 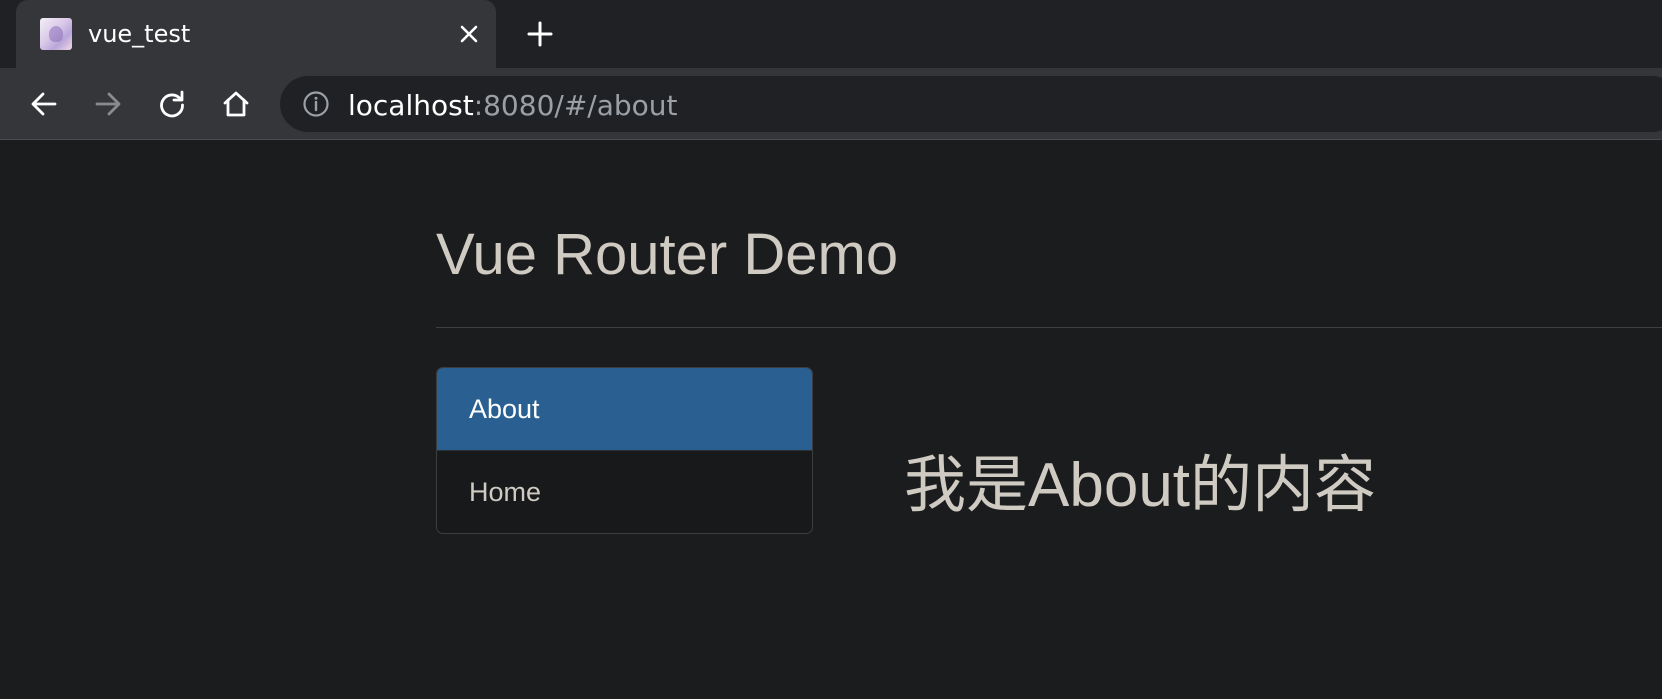 I want to click on forward-icon, so click(x=108, y=104).